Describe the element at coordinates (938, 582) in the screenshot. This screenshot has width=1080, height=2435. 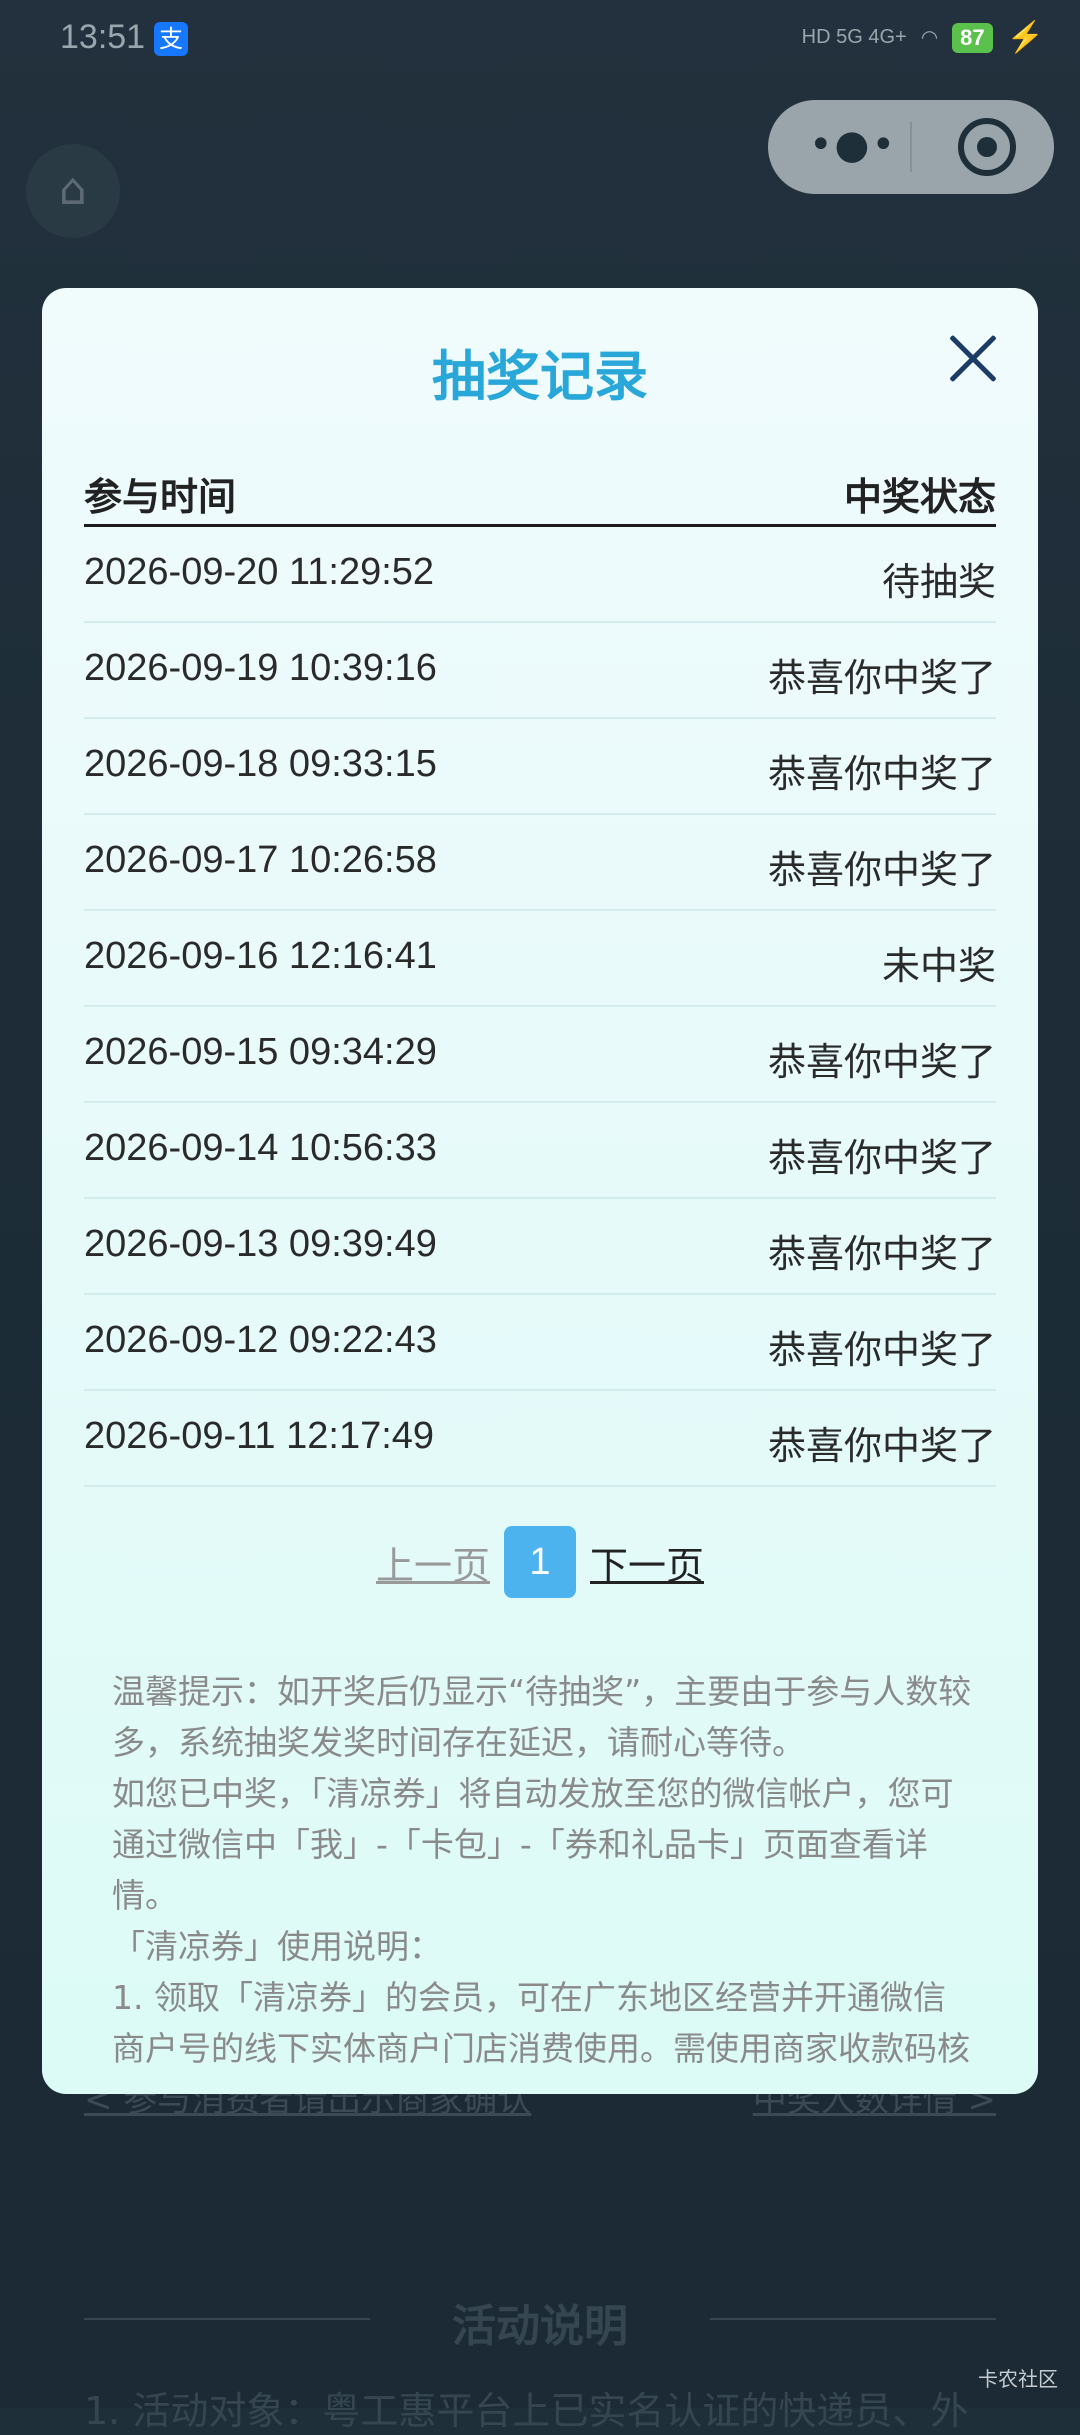
I see `row-status: 待抽奖` at that location.